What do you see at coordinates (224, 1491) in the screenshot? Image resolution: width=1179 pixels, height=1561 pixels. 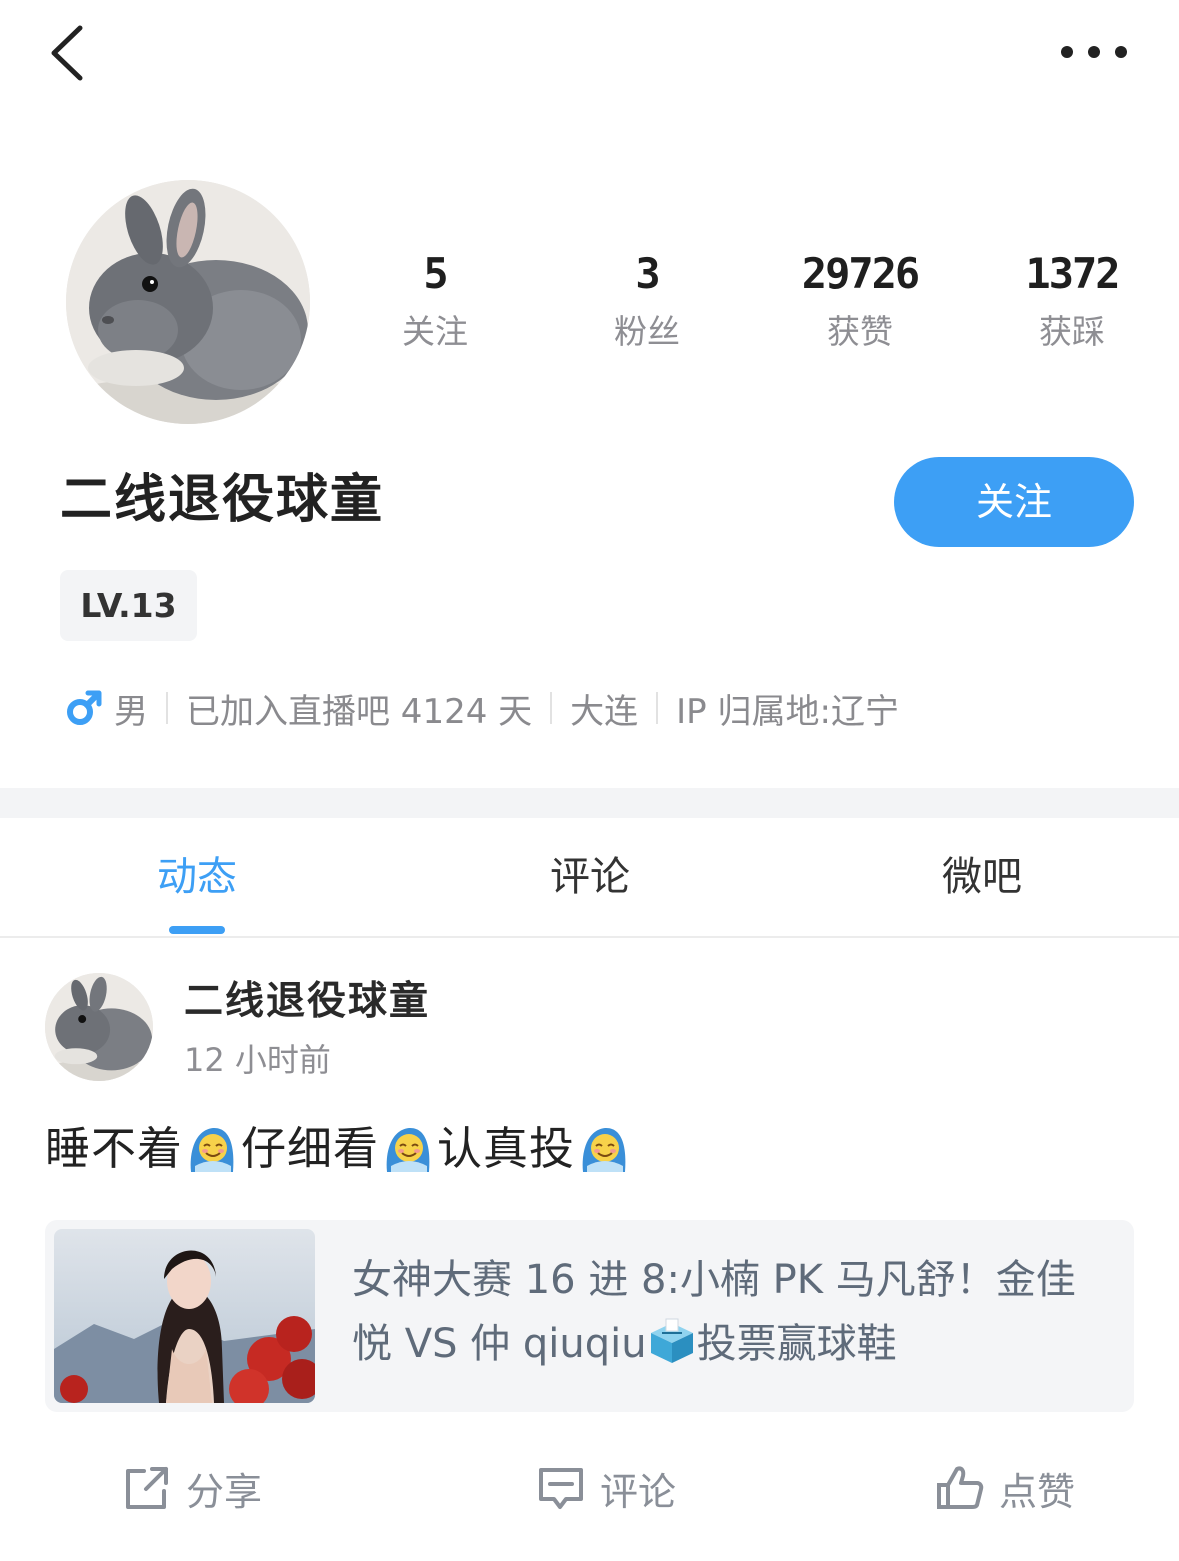 I see `share-label: 分享` at bounding box center [224, 1491].